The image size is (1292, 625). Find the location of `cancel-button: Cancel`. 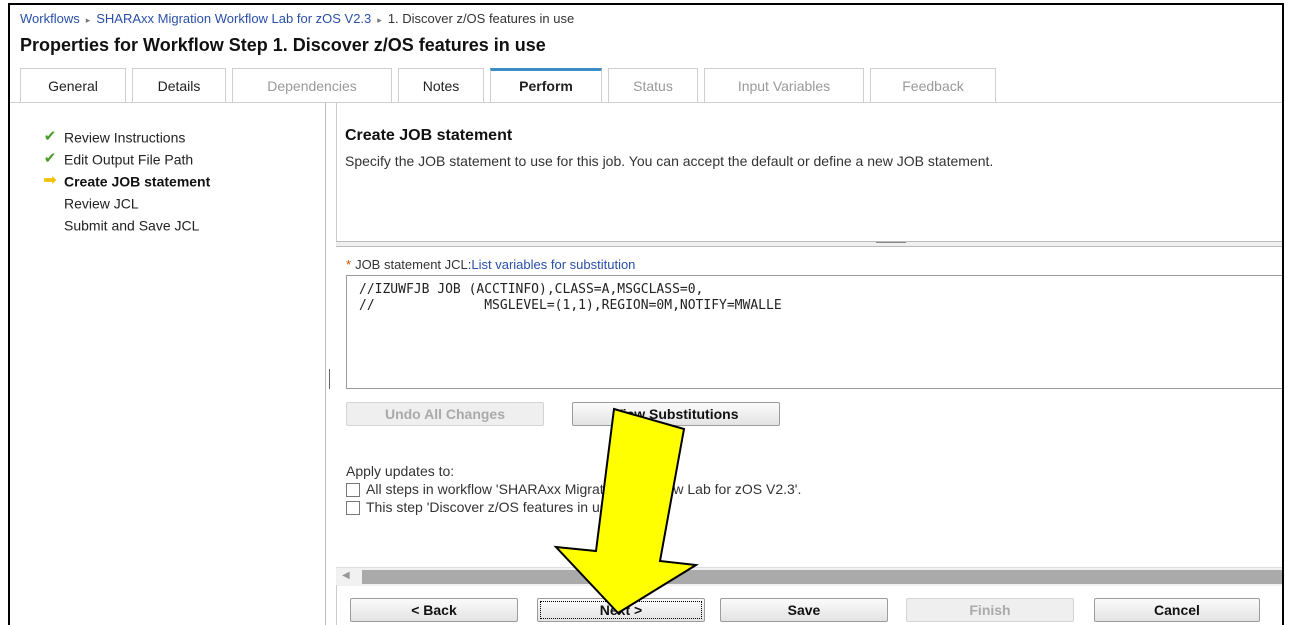

cancel-button: Cancel is located at coordinates (1177, 610).